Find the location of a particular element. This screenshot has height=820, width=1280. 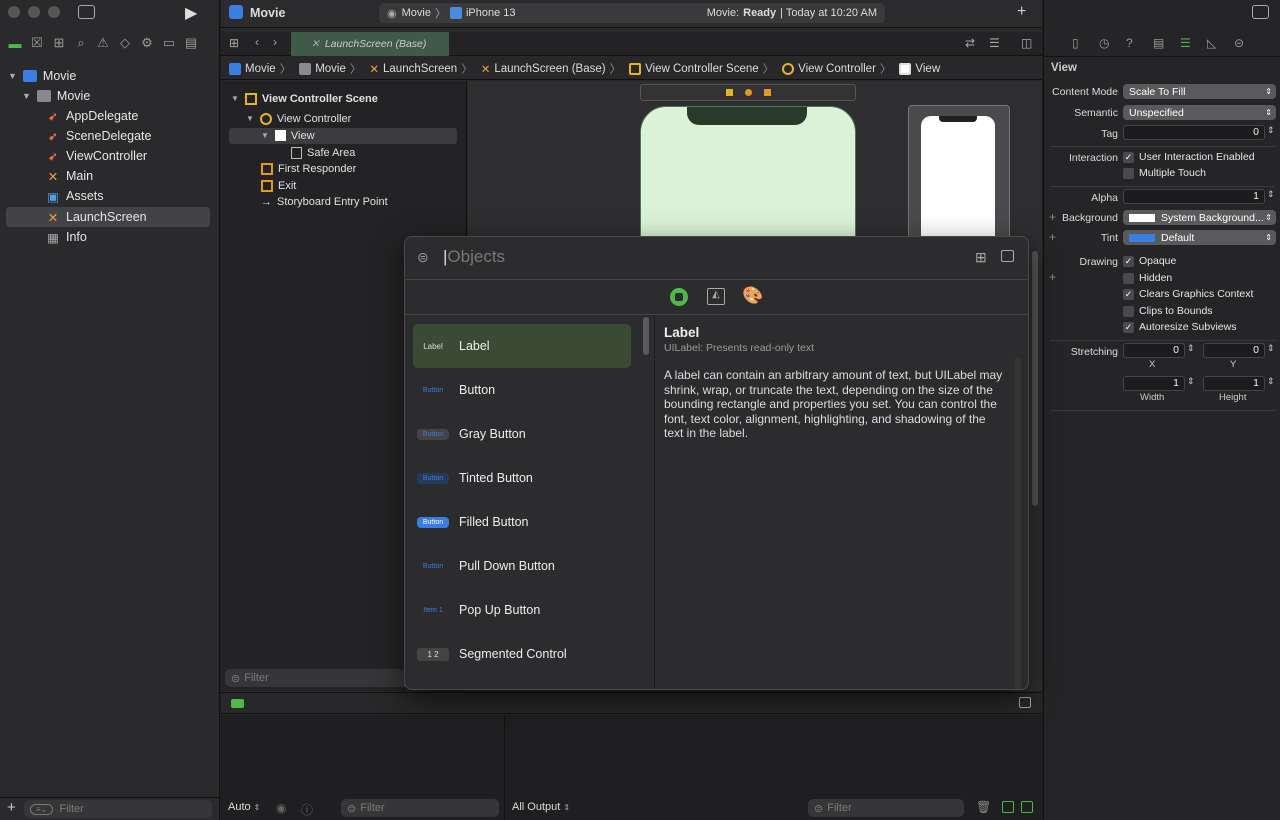

autoresize-checkbox: ✓ Autoresize Subviews is located at coordinates (1179, 327).